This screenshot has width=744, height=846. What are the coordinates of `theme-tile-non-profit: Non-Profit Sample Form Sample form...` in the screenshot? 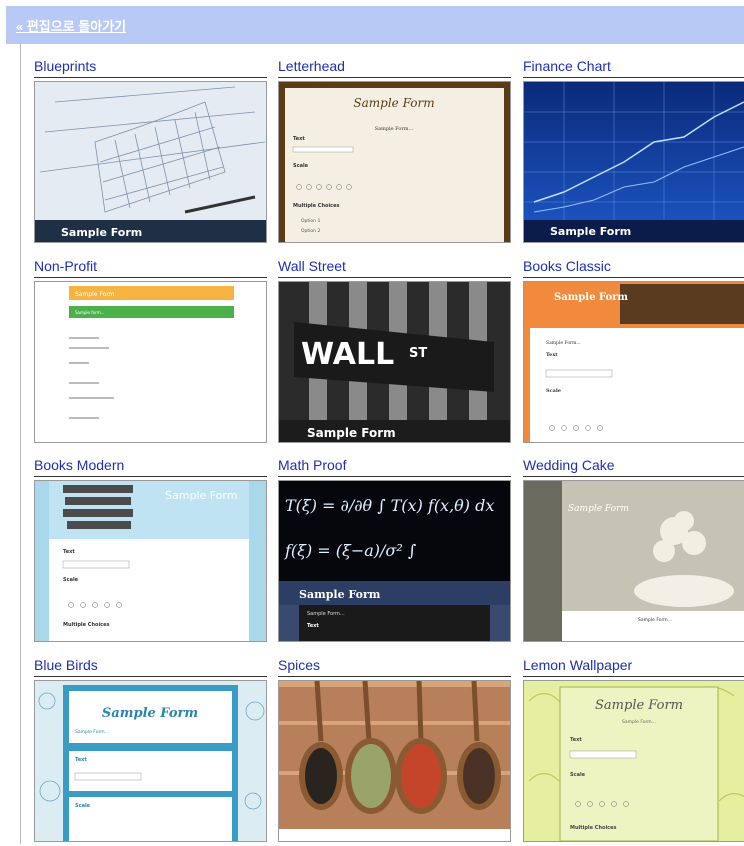 It's located at (150, 352).